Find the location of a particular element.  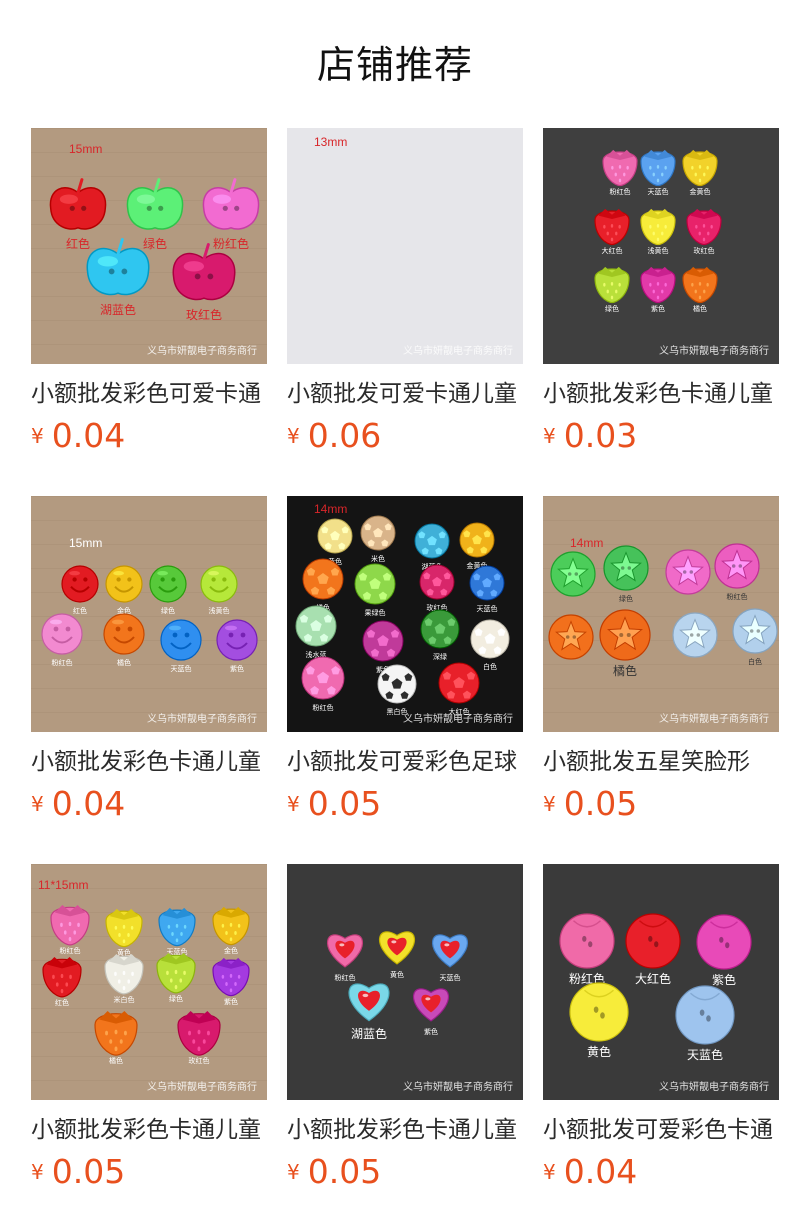

product-card: 粉红色 黄色 天蓝色 湖蓝色 紫色 义乌市妍靓电子商务商行 小额批发彩色卡通儿童 ¥0.05 is located at coordinates (405, 1029).